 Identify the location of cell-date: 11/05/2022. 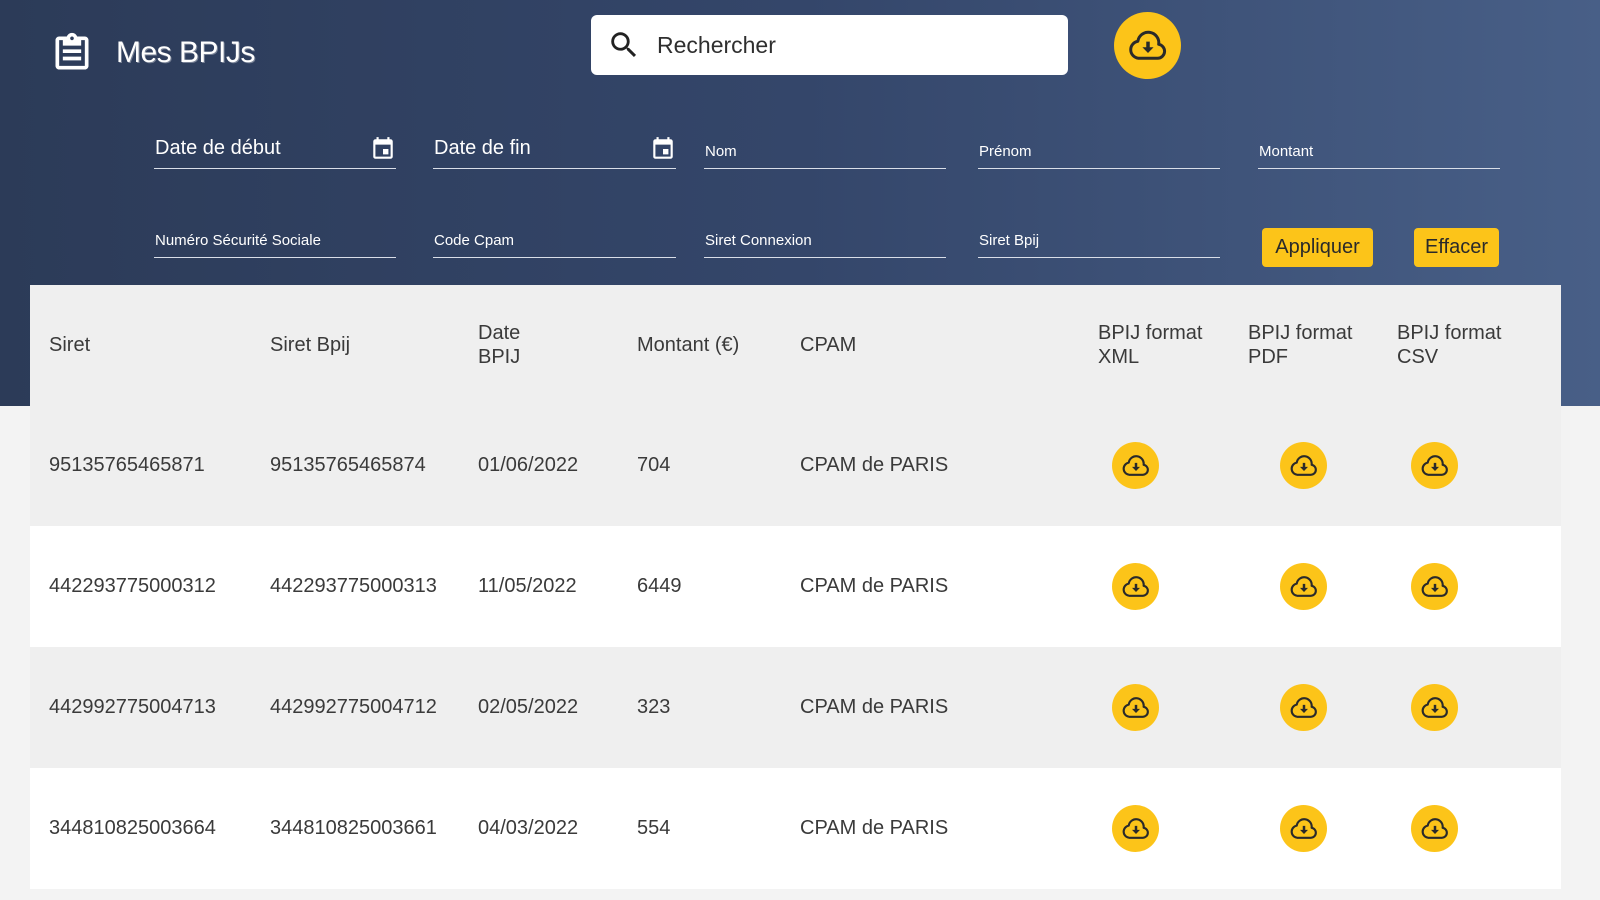
(527, 586).